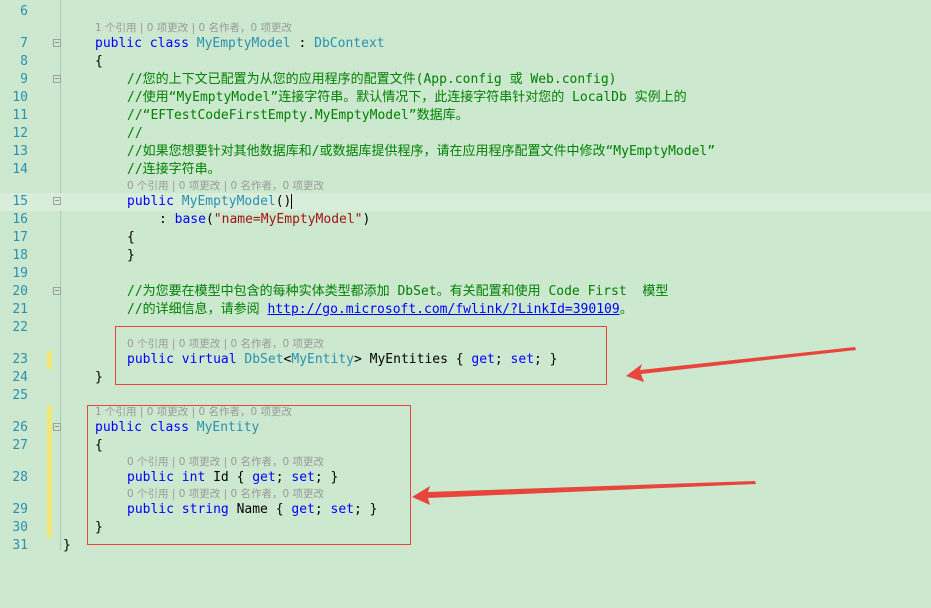  What do you see at coordinates (634, 426) in the screenshot?
I see `annotation-arrows` at bounding box center [634, 426].